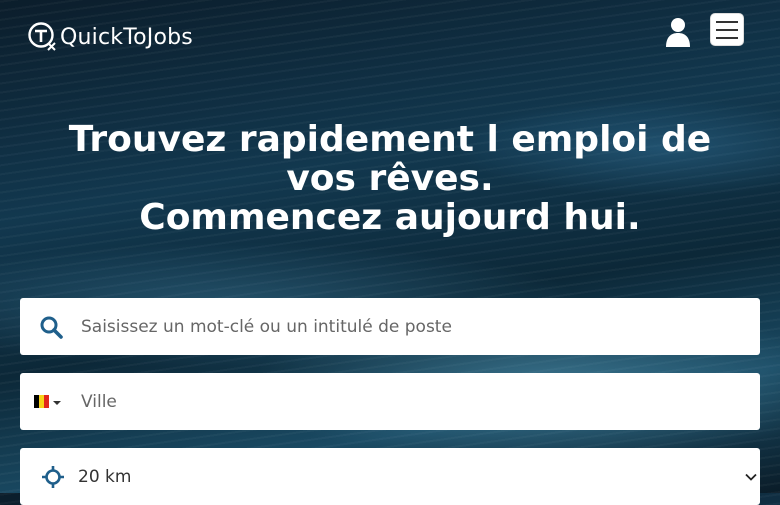  Describe the element at coordinates (51, 327) in the screenshot. I see `search-icon` at that location.